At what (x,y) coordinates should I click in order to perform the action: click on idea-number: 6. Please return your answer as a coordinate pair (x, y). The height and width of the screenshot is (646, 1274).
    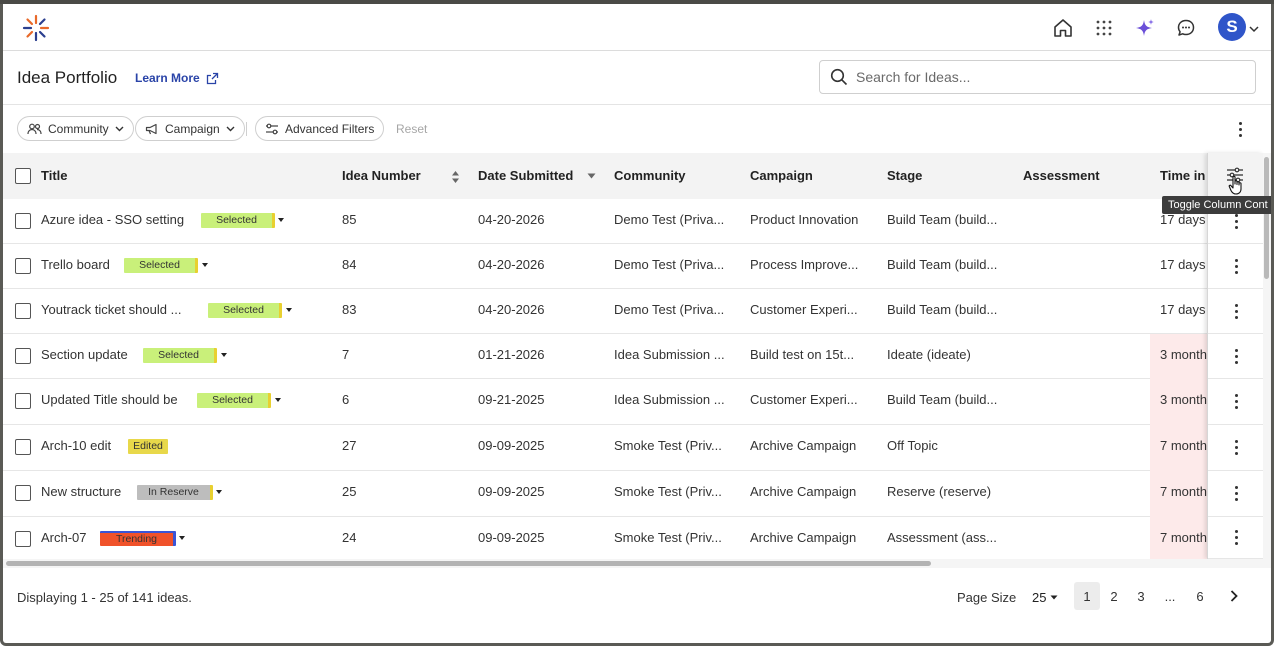
    Looking at the image, I should click on (346, 399).